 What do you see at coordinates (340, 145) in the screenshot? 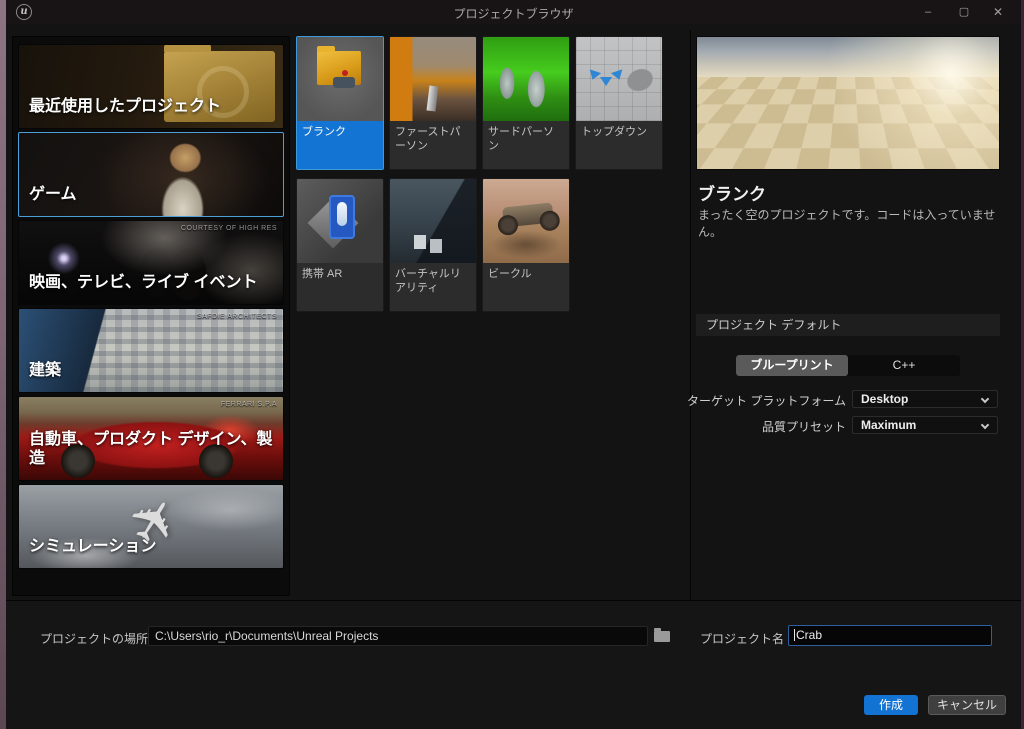
I see `template-label: ブランク` at bounding box center [340, 145].